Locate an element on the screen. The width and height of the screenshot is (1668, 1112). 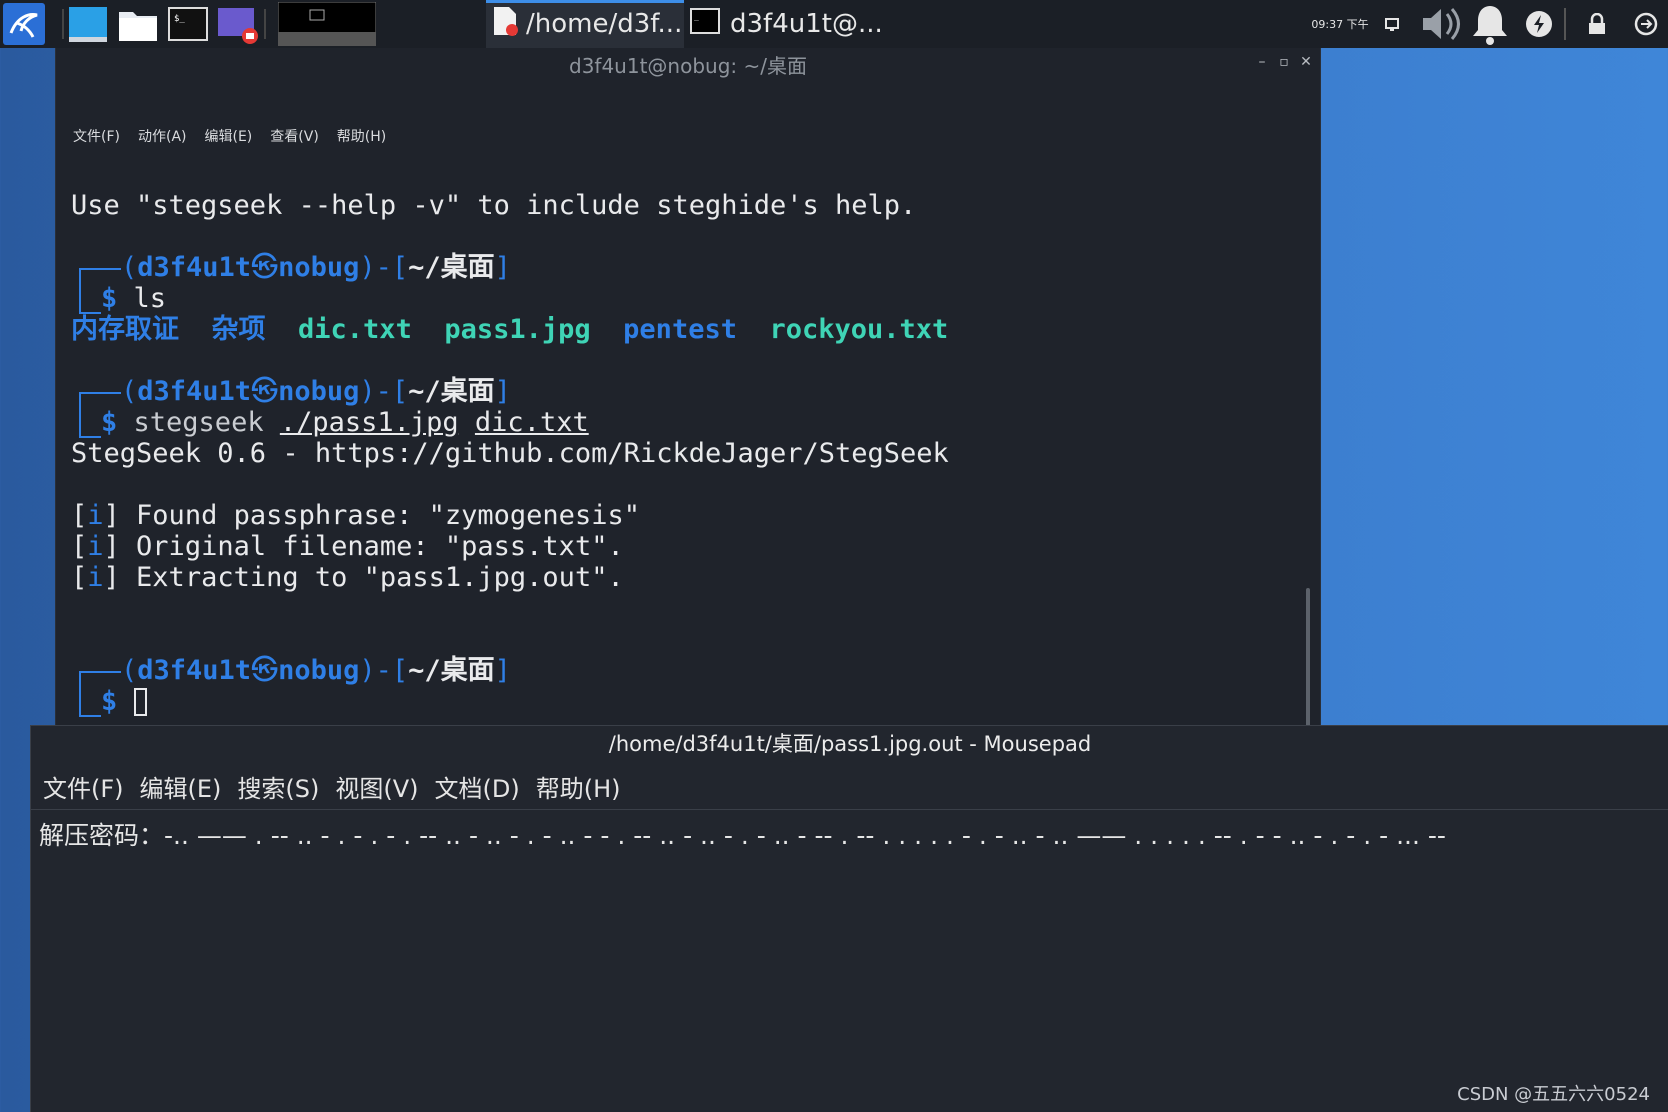
info-line: [i] Original filename: "pass.txt". is located at coordinates (347, 546).